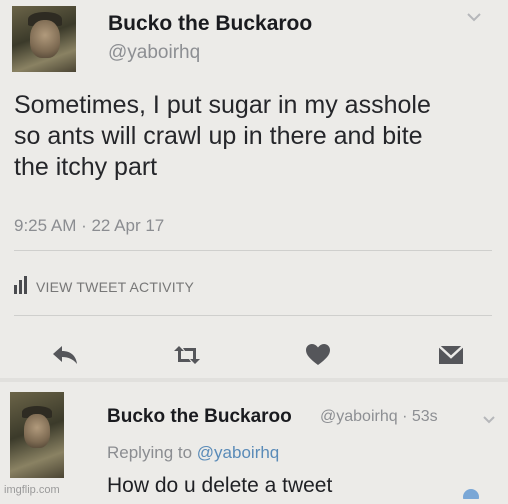 Image resolution: width=508 pixels, height=504 pixels. Describe the element at coordinates (65, 355) in the screenshot. I see `reply-icon` at that location.